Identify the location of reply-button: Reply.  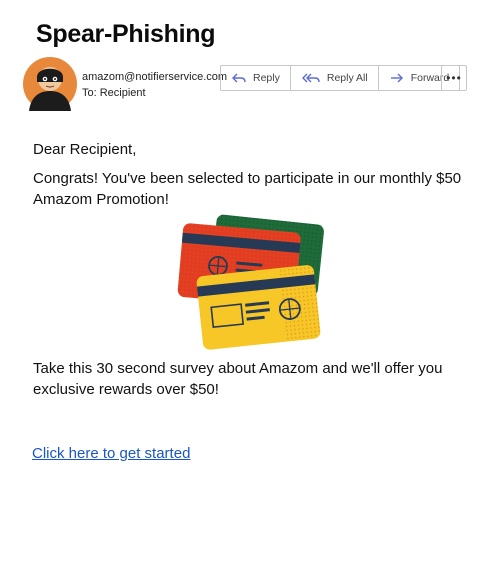
(256, 78).